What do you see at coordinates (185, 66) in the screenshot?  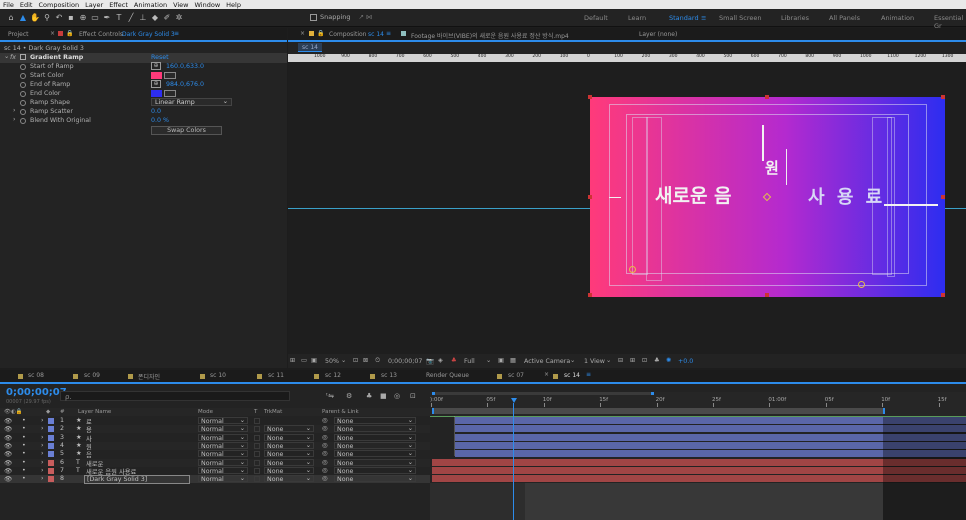 I see `start-of-ramp-value: 160.0,633.0` at bounding box center [185, 66].